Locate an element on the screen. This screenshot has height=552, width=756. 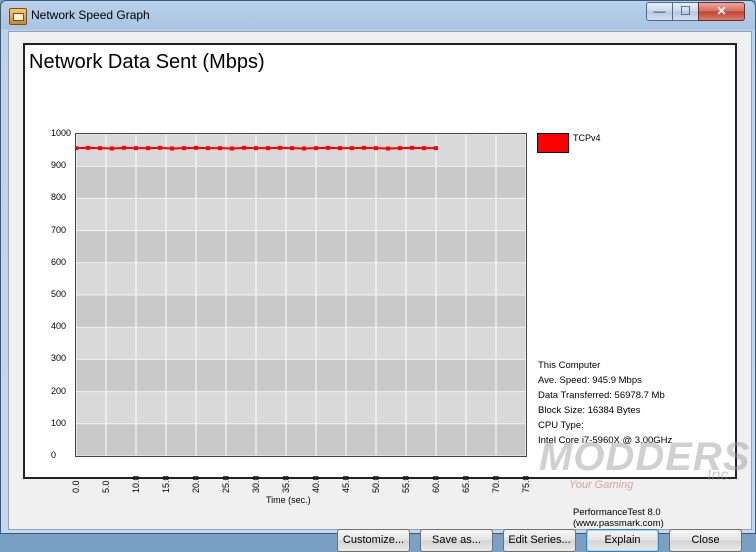
x-tick-label: 75.0 is located at coordinates (526, 484).